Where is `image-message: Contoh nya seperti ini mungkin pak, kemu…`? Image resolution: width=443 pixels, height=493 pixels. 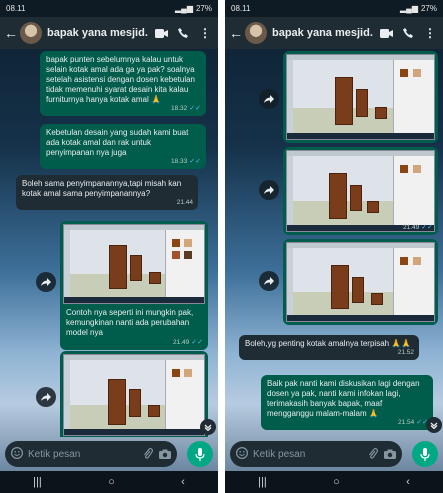
image-message: Contoh nya seperti ini mungkin pak, kemu… is located at coordinates (134, 285).